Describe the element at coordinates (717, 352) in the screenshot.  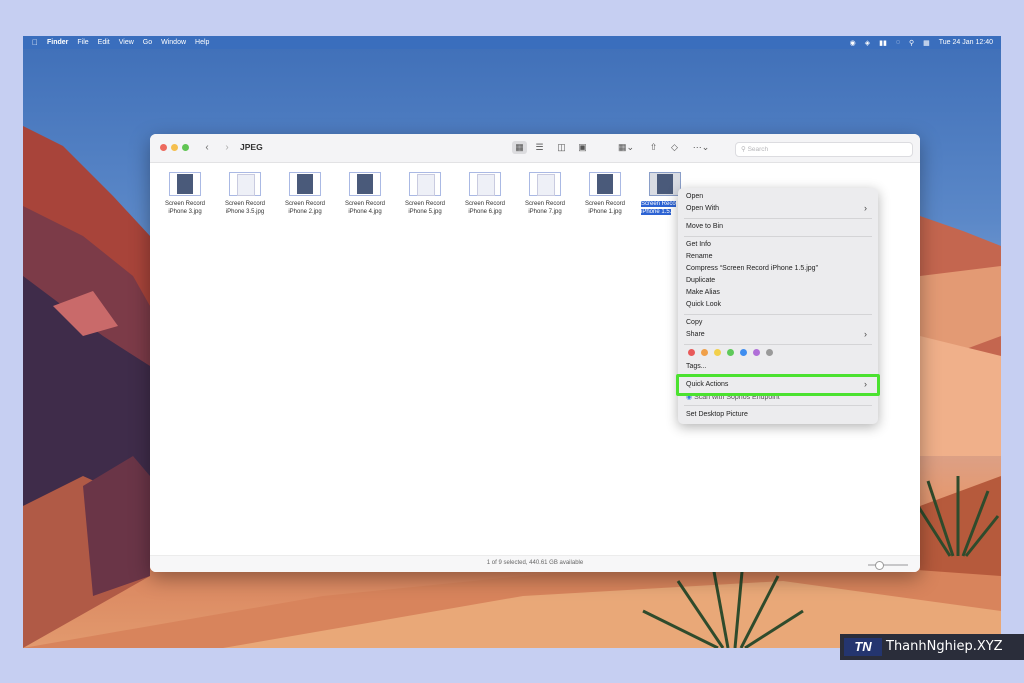
I see `tag-yellow-icon` at that location.